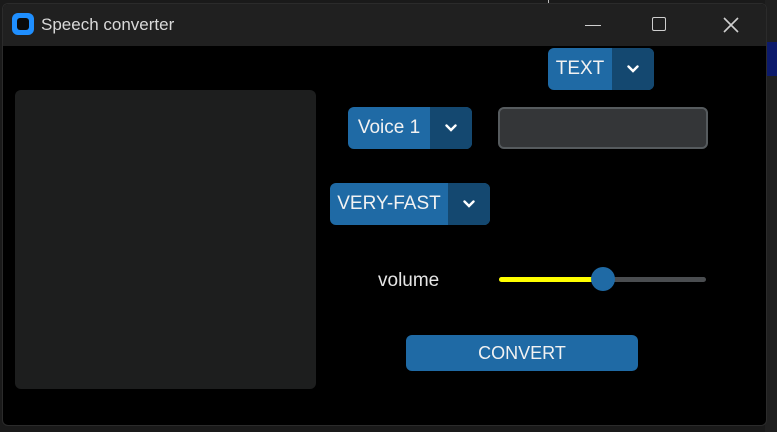 This screenshot has height=432, width=777. I want to click on maximize-icon, so click(659, 24).